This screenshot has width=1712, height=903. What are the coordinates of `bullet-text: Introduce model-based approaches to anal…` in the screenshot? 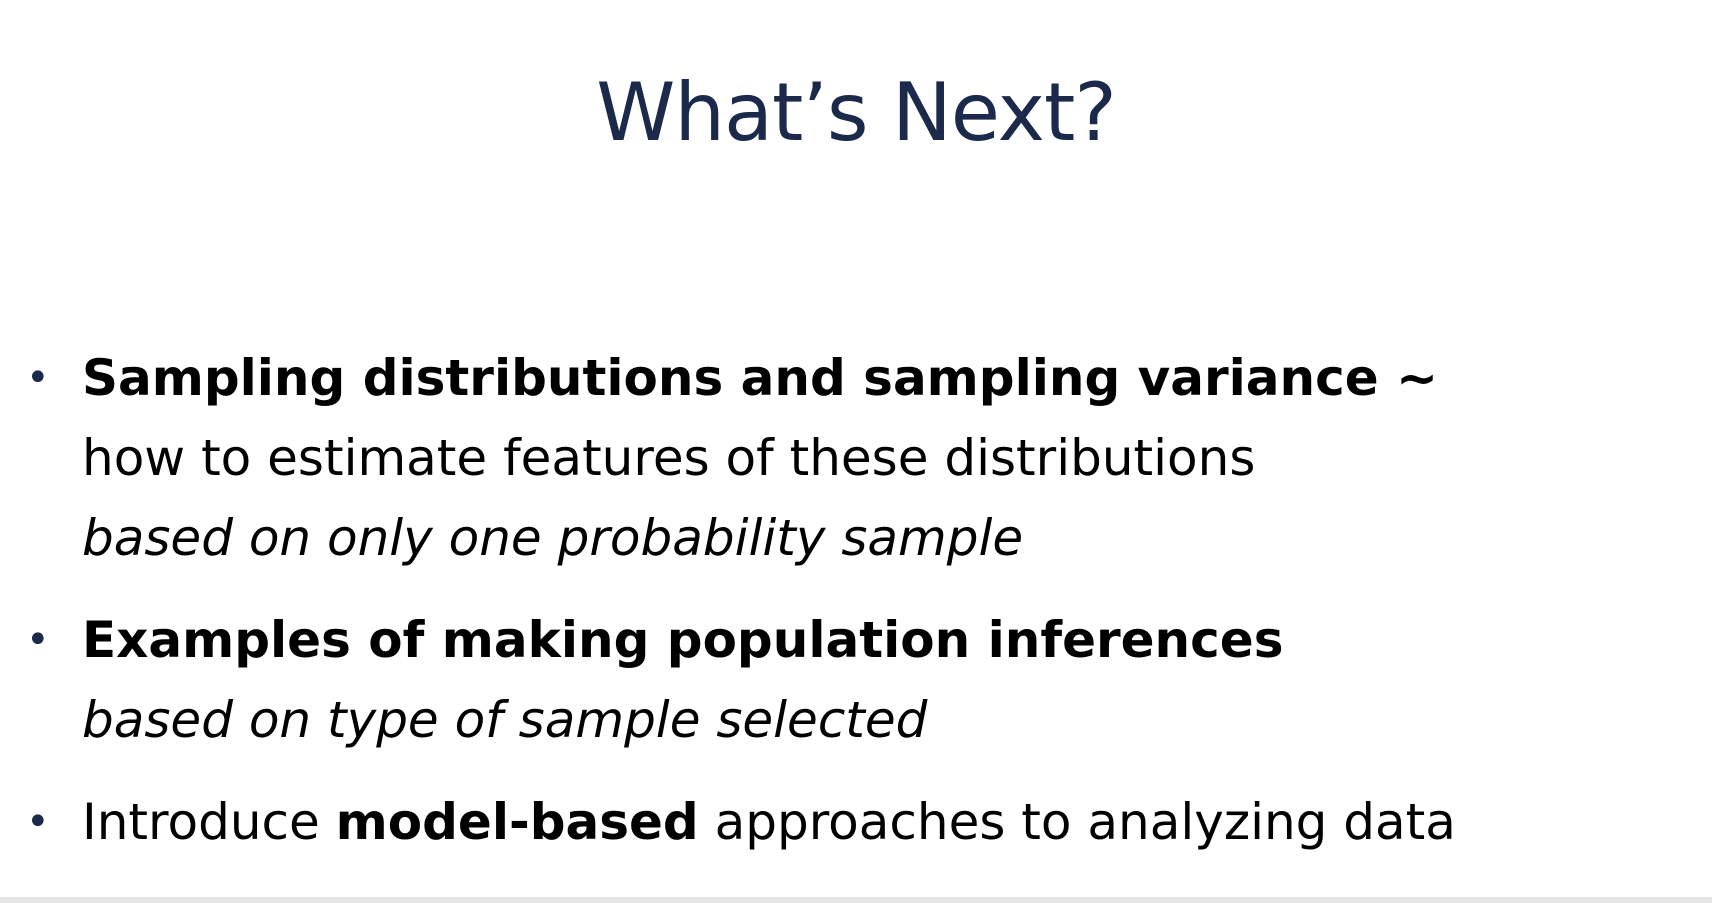 It's located at (897, 822).